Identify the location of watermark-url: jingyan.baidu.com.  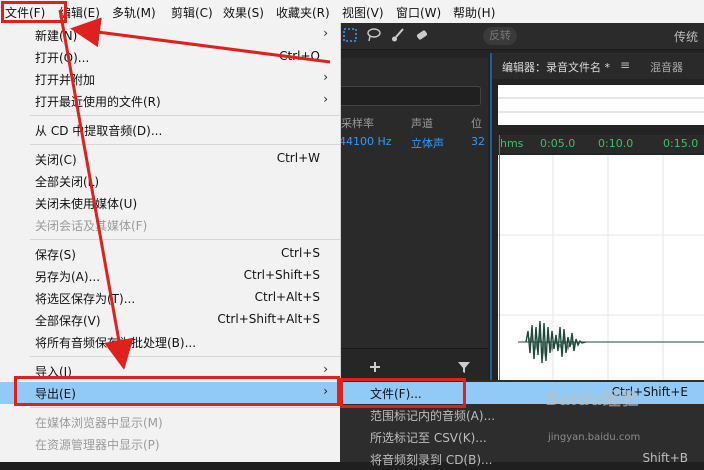
(594, 437).